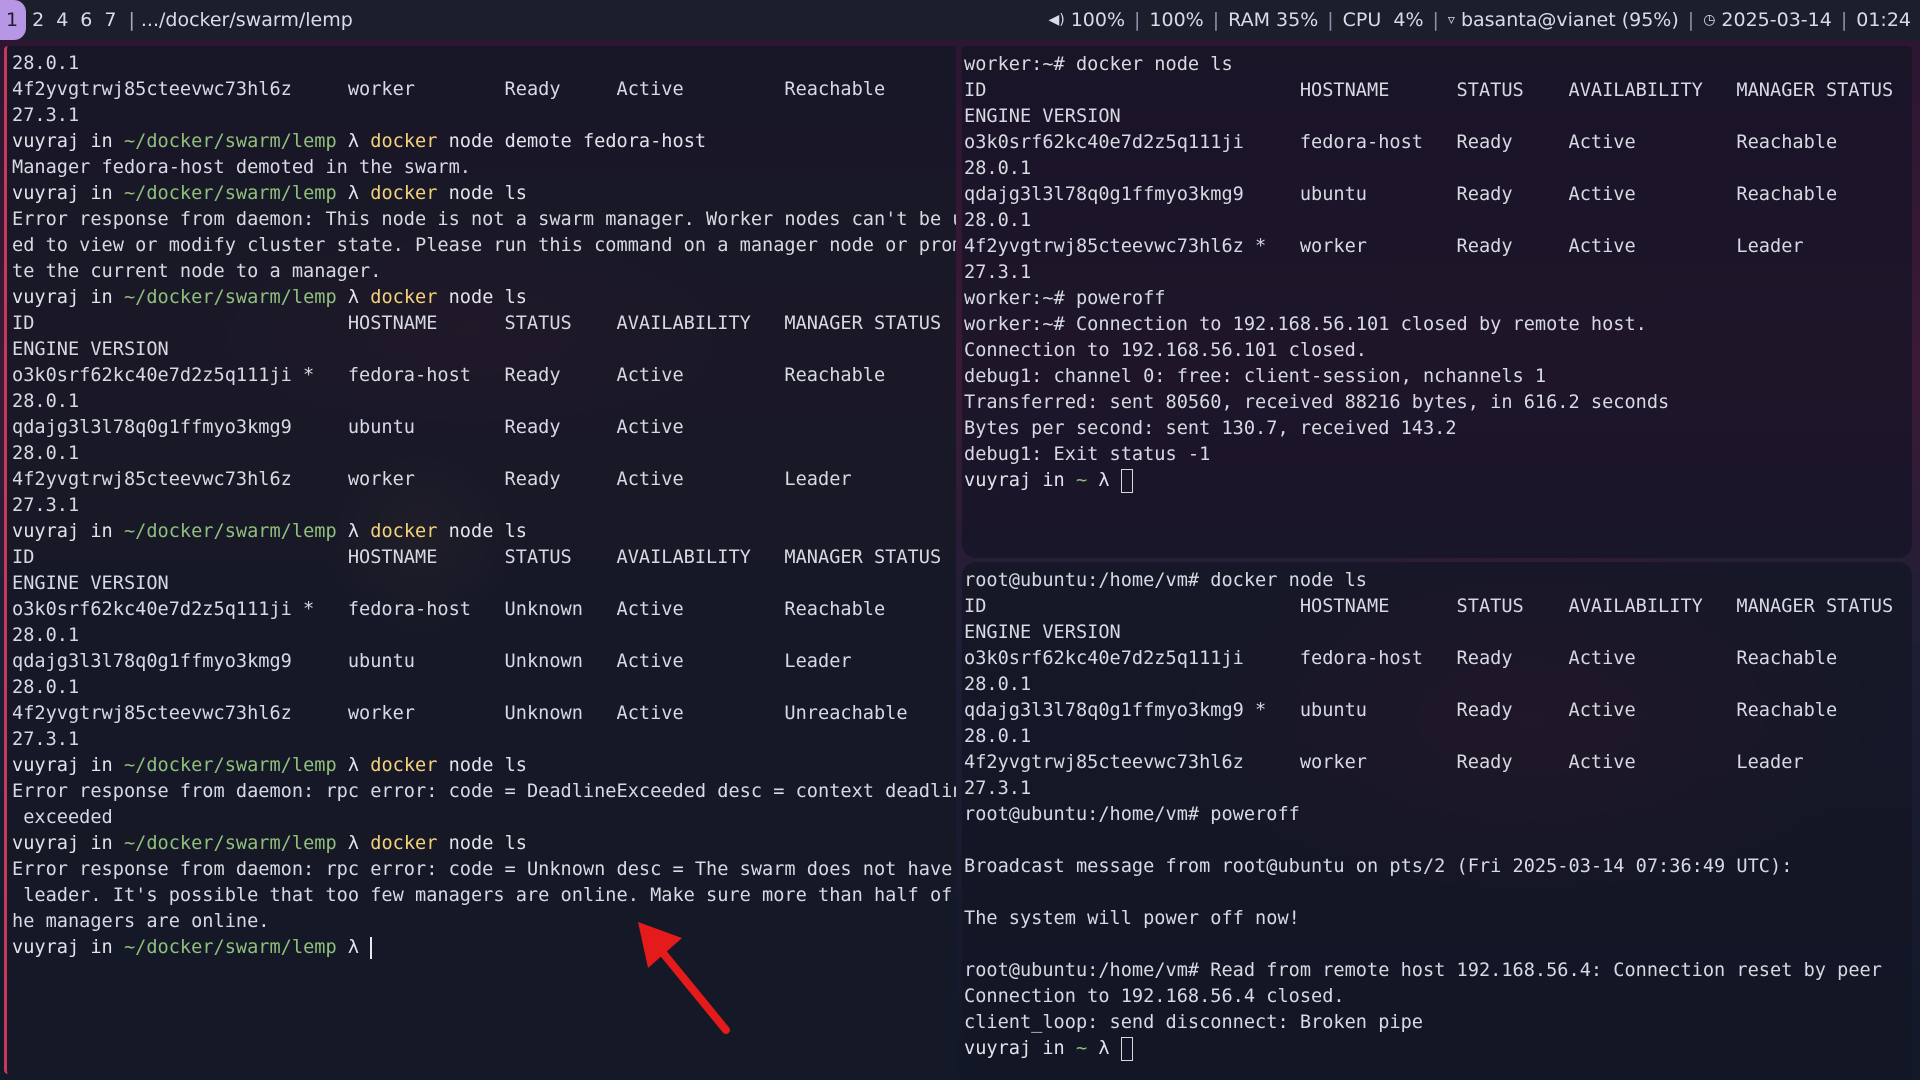 The width and height of the screenshot is (1920, 1080). What do you see at coordinates (1176, 20) in the screenshot?
I see `brightness-level: 100%` at bounding box center [1176, 20].